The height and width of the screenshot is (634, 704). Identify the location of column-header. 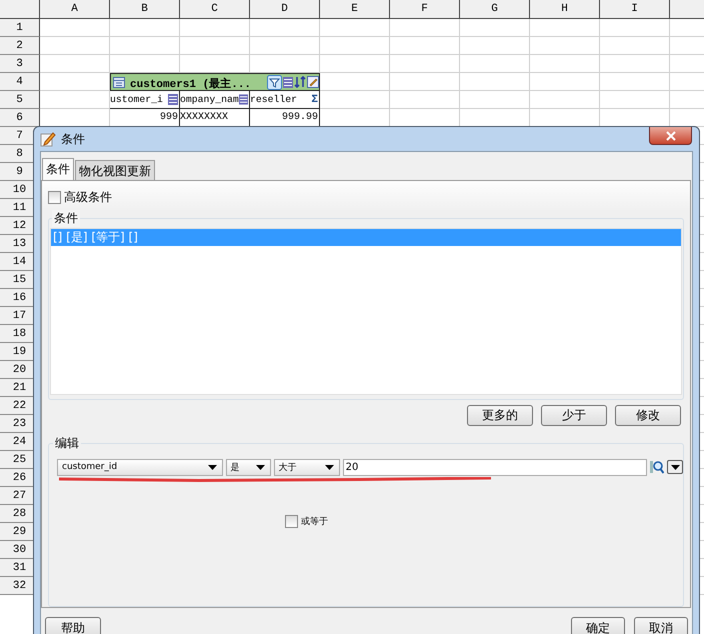
(687, 9).